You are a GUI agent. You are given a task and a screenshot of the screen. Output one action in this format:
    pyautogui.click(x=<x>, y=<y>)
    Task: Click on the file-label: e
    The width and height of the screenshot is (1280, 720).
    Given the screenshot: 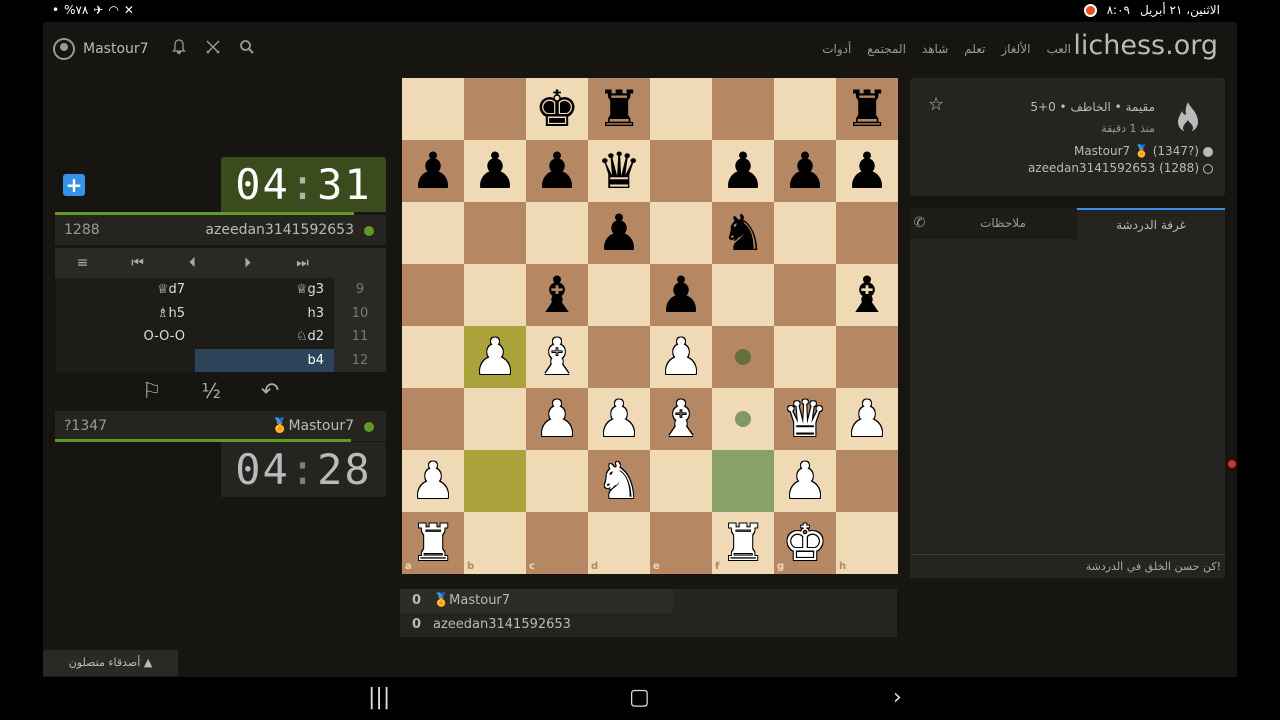 What is the action you would take?
    pyautogui.click(x=656, y=566)
    